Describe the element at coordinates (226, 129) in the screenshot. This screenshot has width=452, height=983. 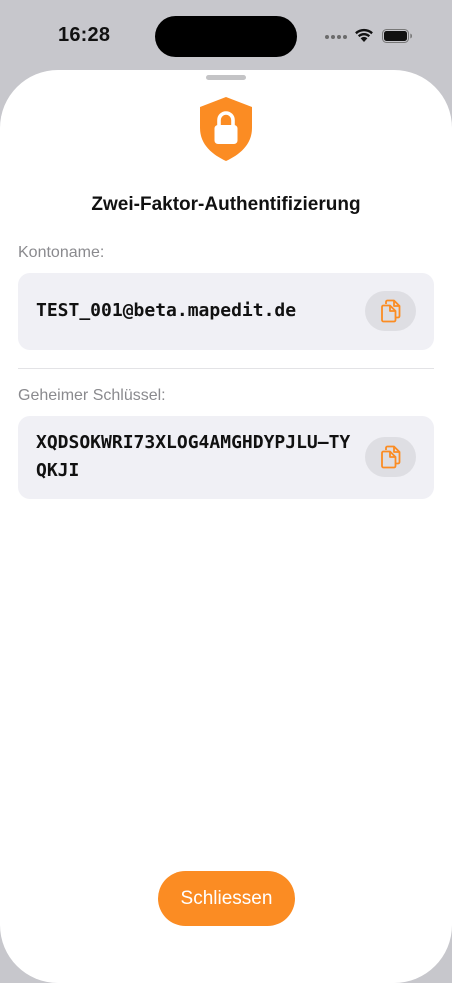
I see `shield-lock-icon` at that location.